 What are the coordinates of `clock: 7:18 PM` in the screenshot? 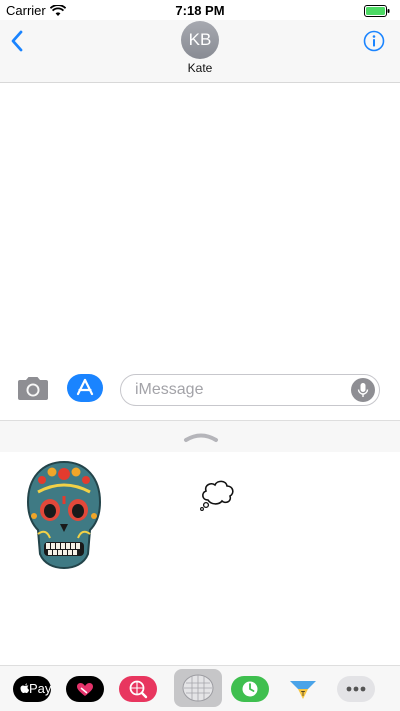 It's located at (200, 10).